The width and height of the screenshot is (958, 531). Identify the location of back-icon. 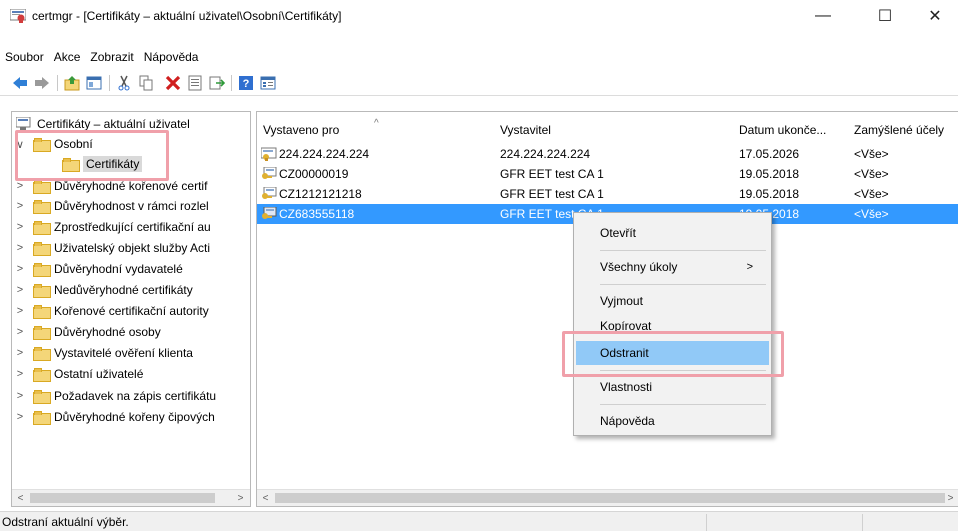
(20, 83).